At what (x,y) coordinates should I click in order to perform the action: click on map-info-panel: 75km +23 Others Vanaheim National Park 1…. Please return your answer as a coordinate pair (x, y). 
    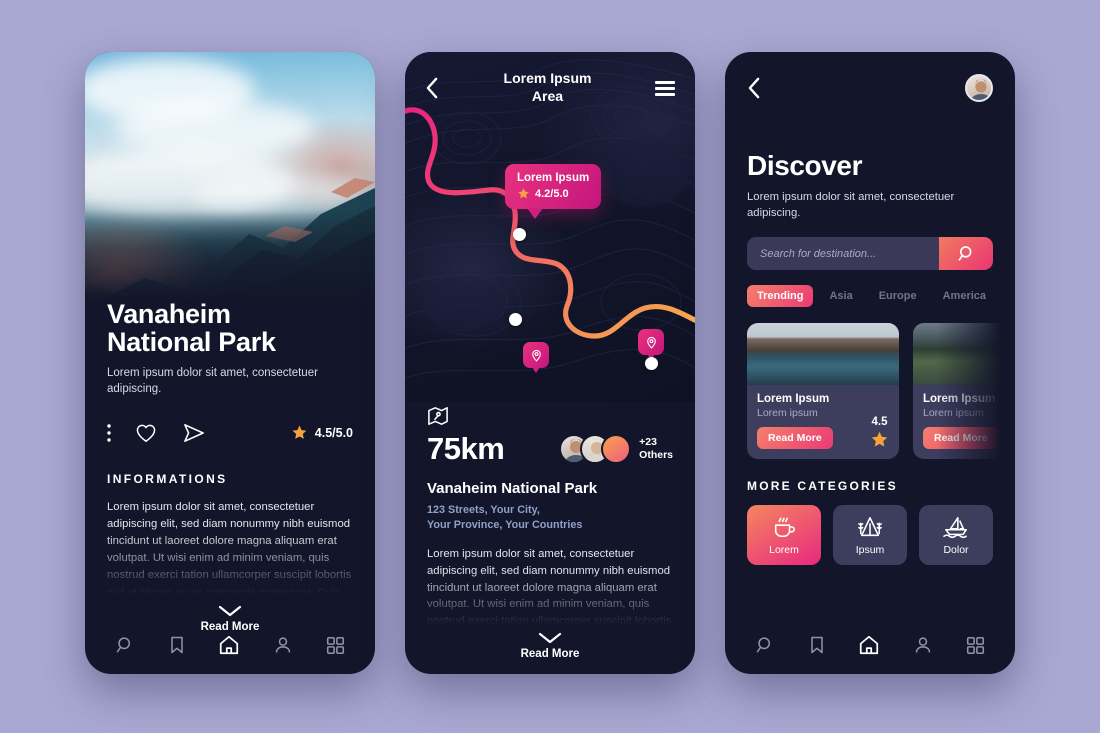
    Looking at the image, I should click on (550, 531).